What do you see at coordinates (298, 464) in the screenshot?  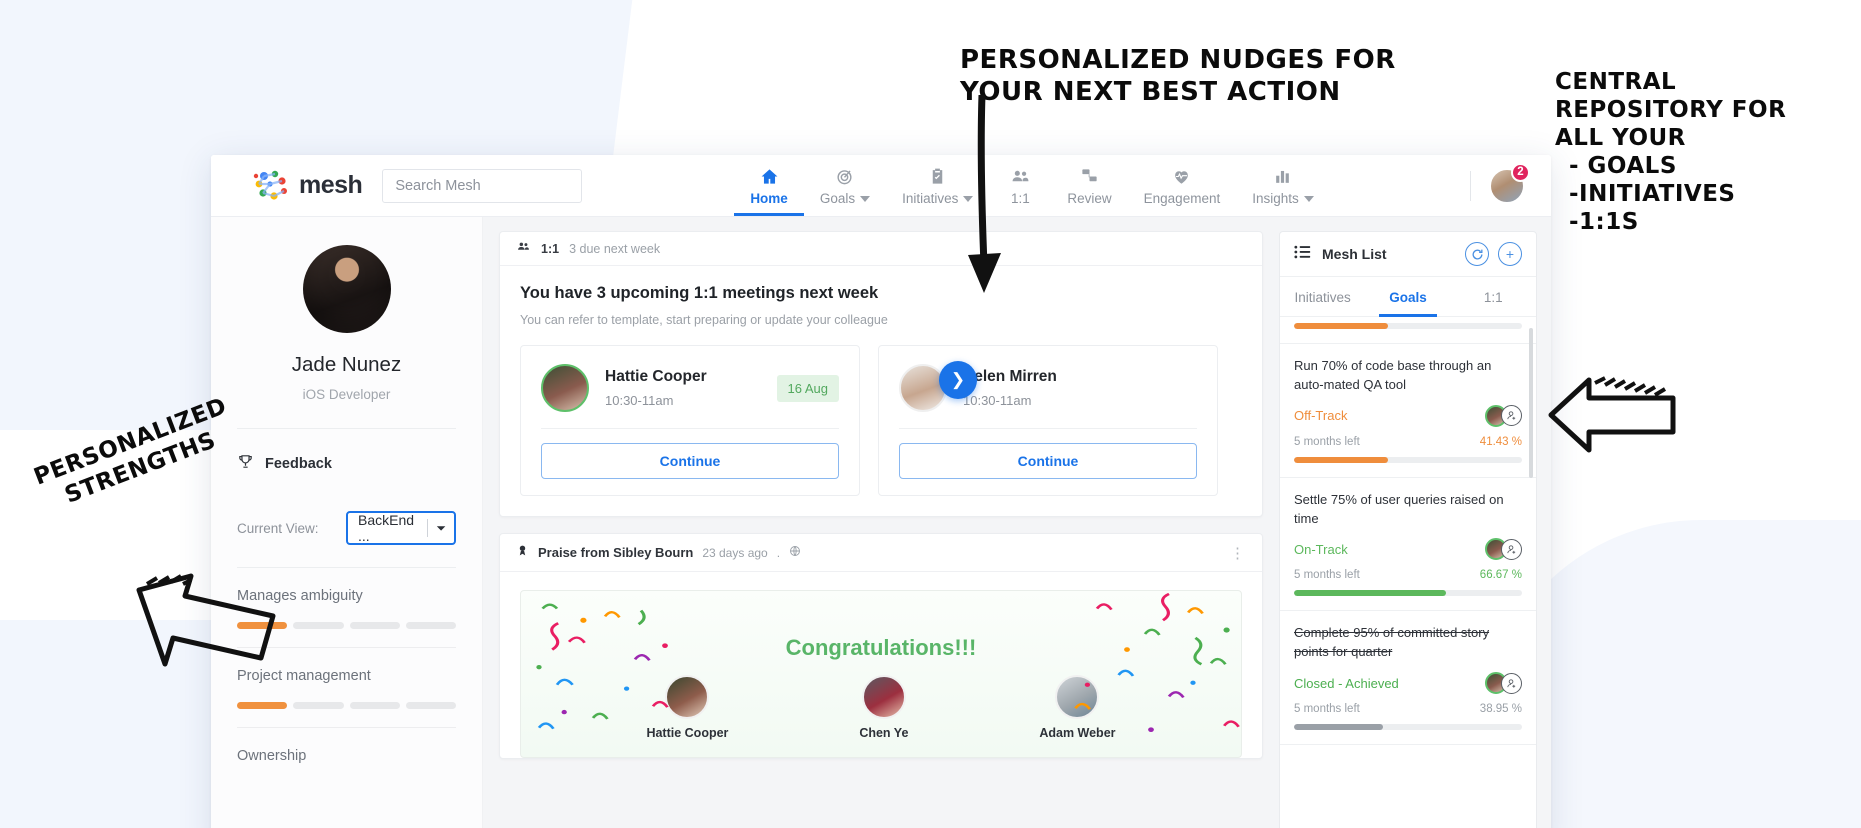 I see `feedback-label: Feedback` at bounding box center [298, 464].